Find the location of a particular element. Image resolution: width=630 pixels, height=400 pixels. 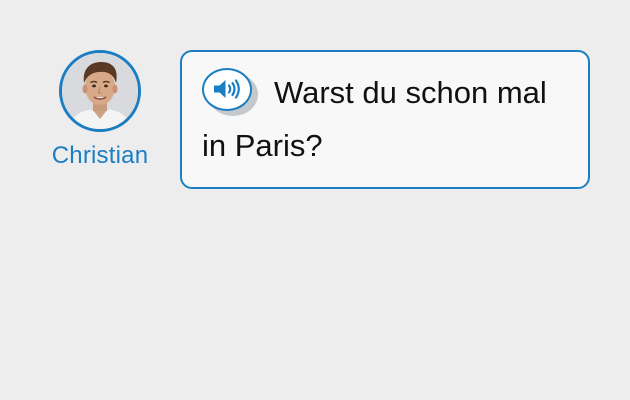

speaker-name: Christian is located at coordinates (100, 155).